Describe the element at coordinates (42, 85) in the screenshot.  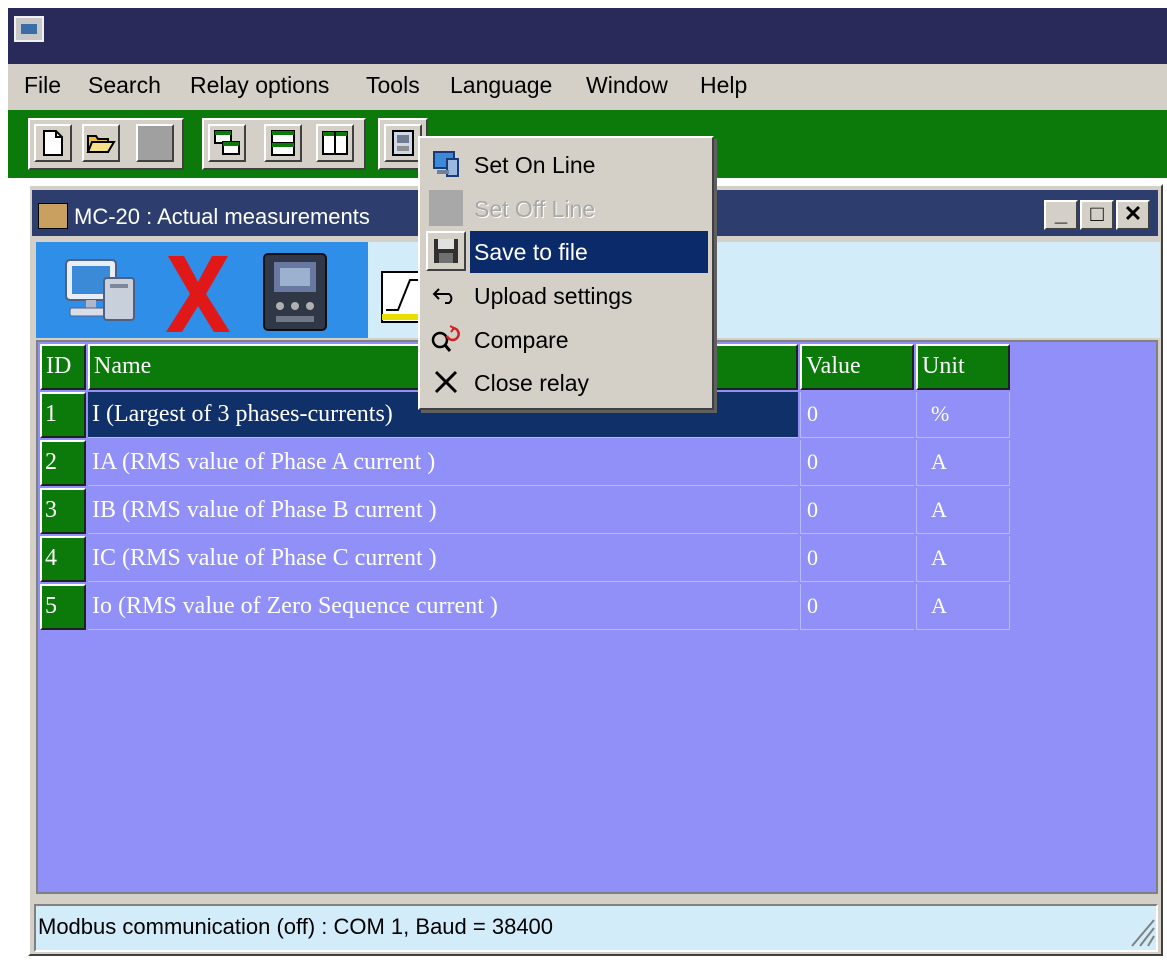
I see `menu-file: File` at that location.